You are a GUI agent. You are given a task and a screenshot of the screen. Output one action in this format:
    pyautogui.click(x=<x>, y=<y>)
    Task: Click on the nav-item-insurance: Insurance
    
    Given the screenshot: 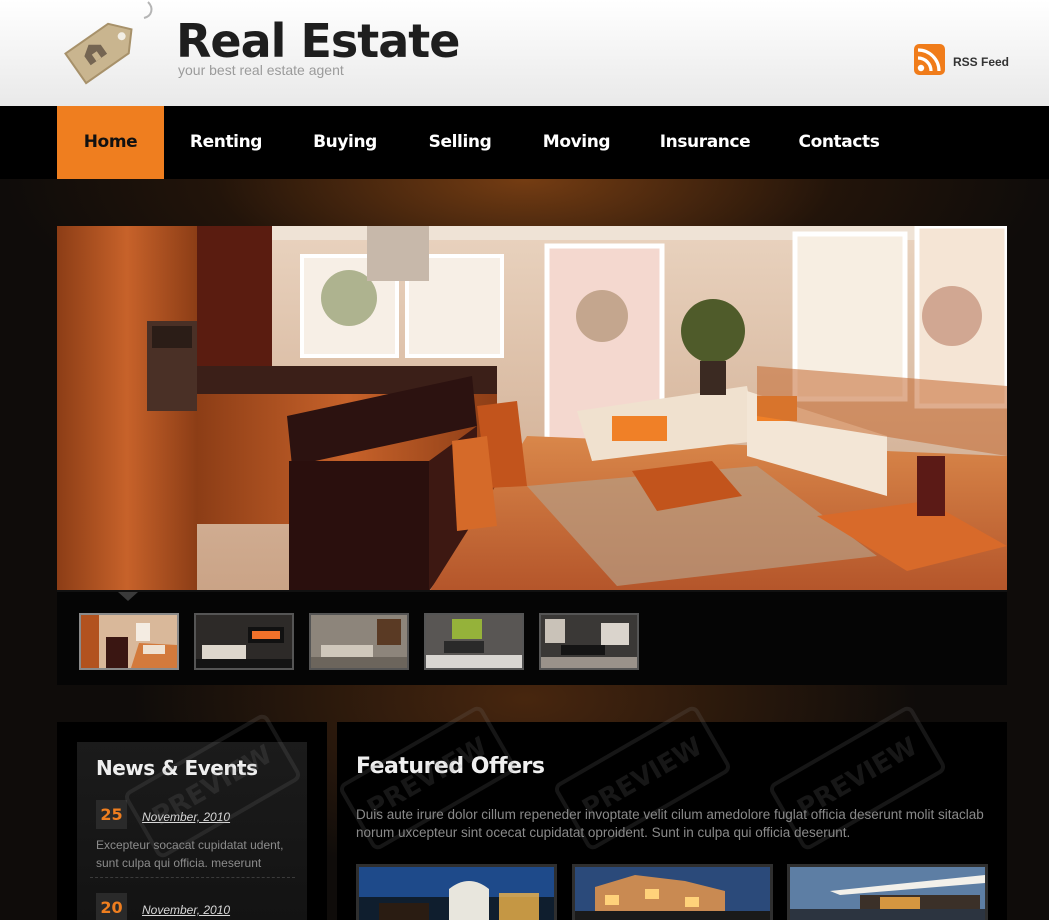 What is the action you would take?
    pyautogui.click(x=705, y=142)
    